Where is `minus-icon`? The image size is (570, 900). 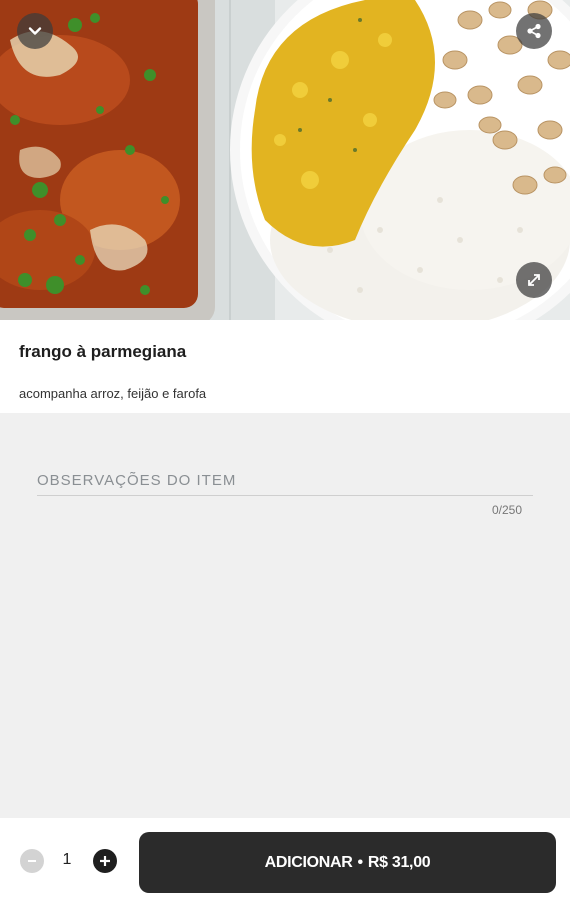 minus-icon is located at coordinates (32, 861).